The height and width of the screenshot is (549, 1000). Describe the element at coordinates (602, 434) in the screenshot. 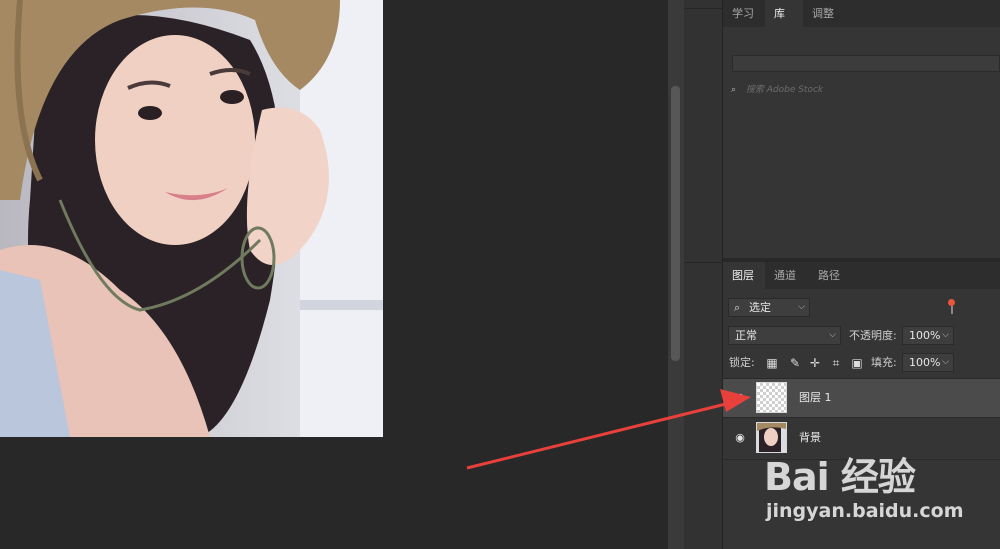

I see `arrow-shaft` at that location.